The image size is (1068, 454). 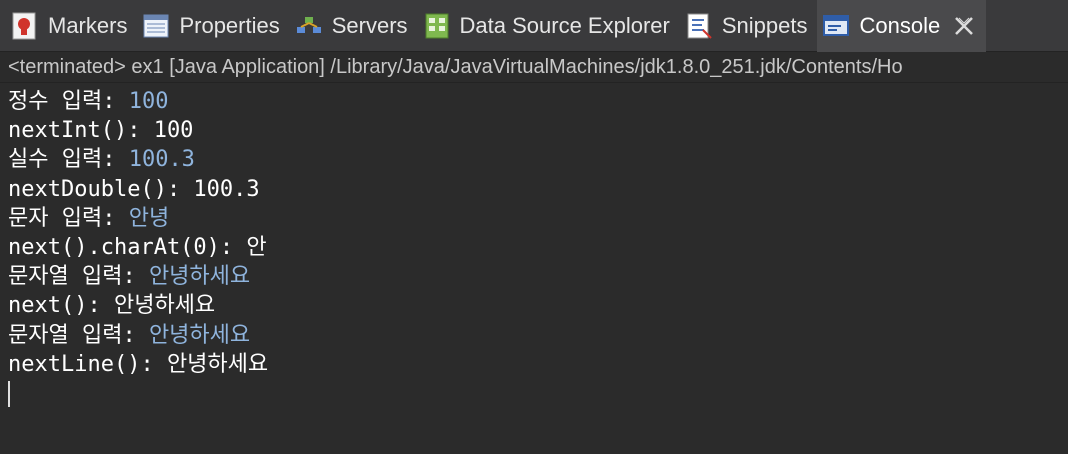 What do you see at coordinates (229, 25) in the screenshot?
I see `tab-label: Properties` at bounding box center [229, 25].